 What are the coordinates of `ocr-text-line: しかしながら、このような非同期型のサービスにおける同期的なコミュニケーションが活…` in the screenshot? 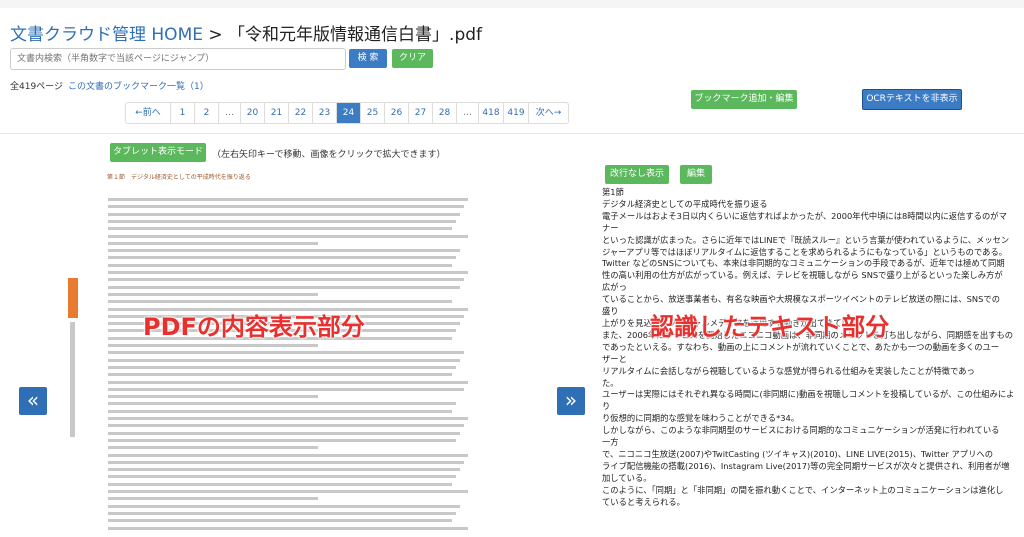 It's located at (801, 430).